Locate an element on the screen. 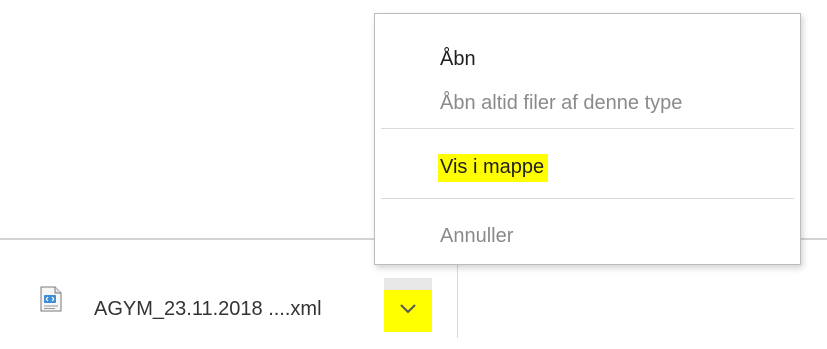  menu-item-open: Åbn is located at coordinates (587, 60).